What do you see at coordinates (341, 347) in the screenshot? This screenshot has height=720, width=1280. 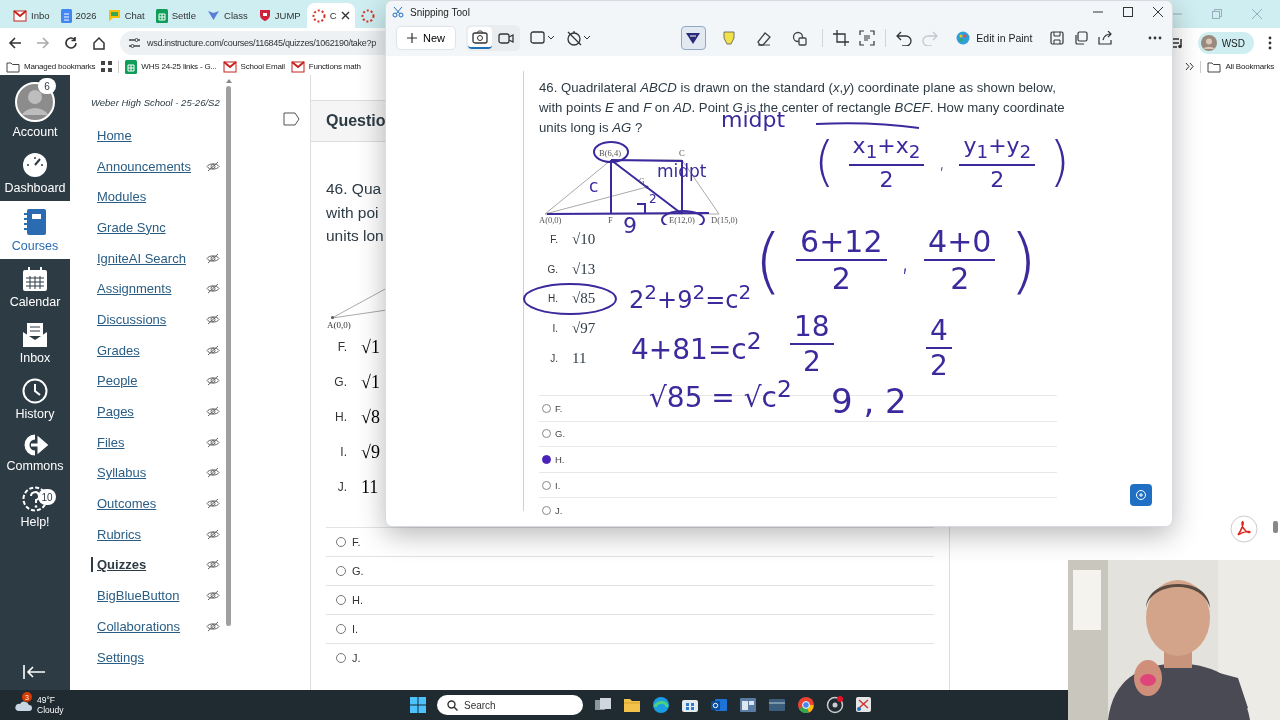 I see `answer-letter: F.` at bounding box center [341, 347].